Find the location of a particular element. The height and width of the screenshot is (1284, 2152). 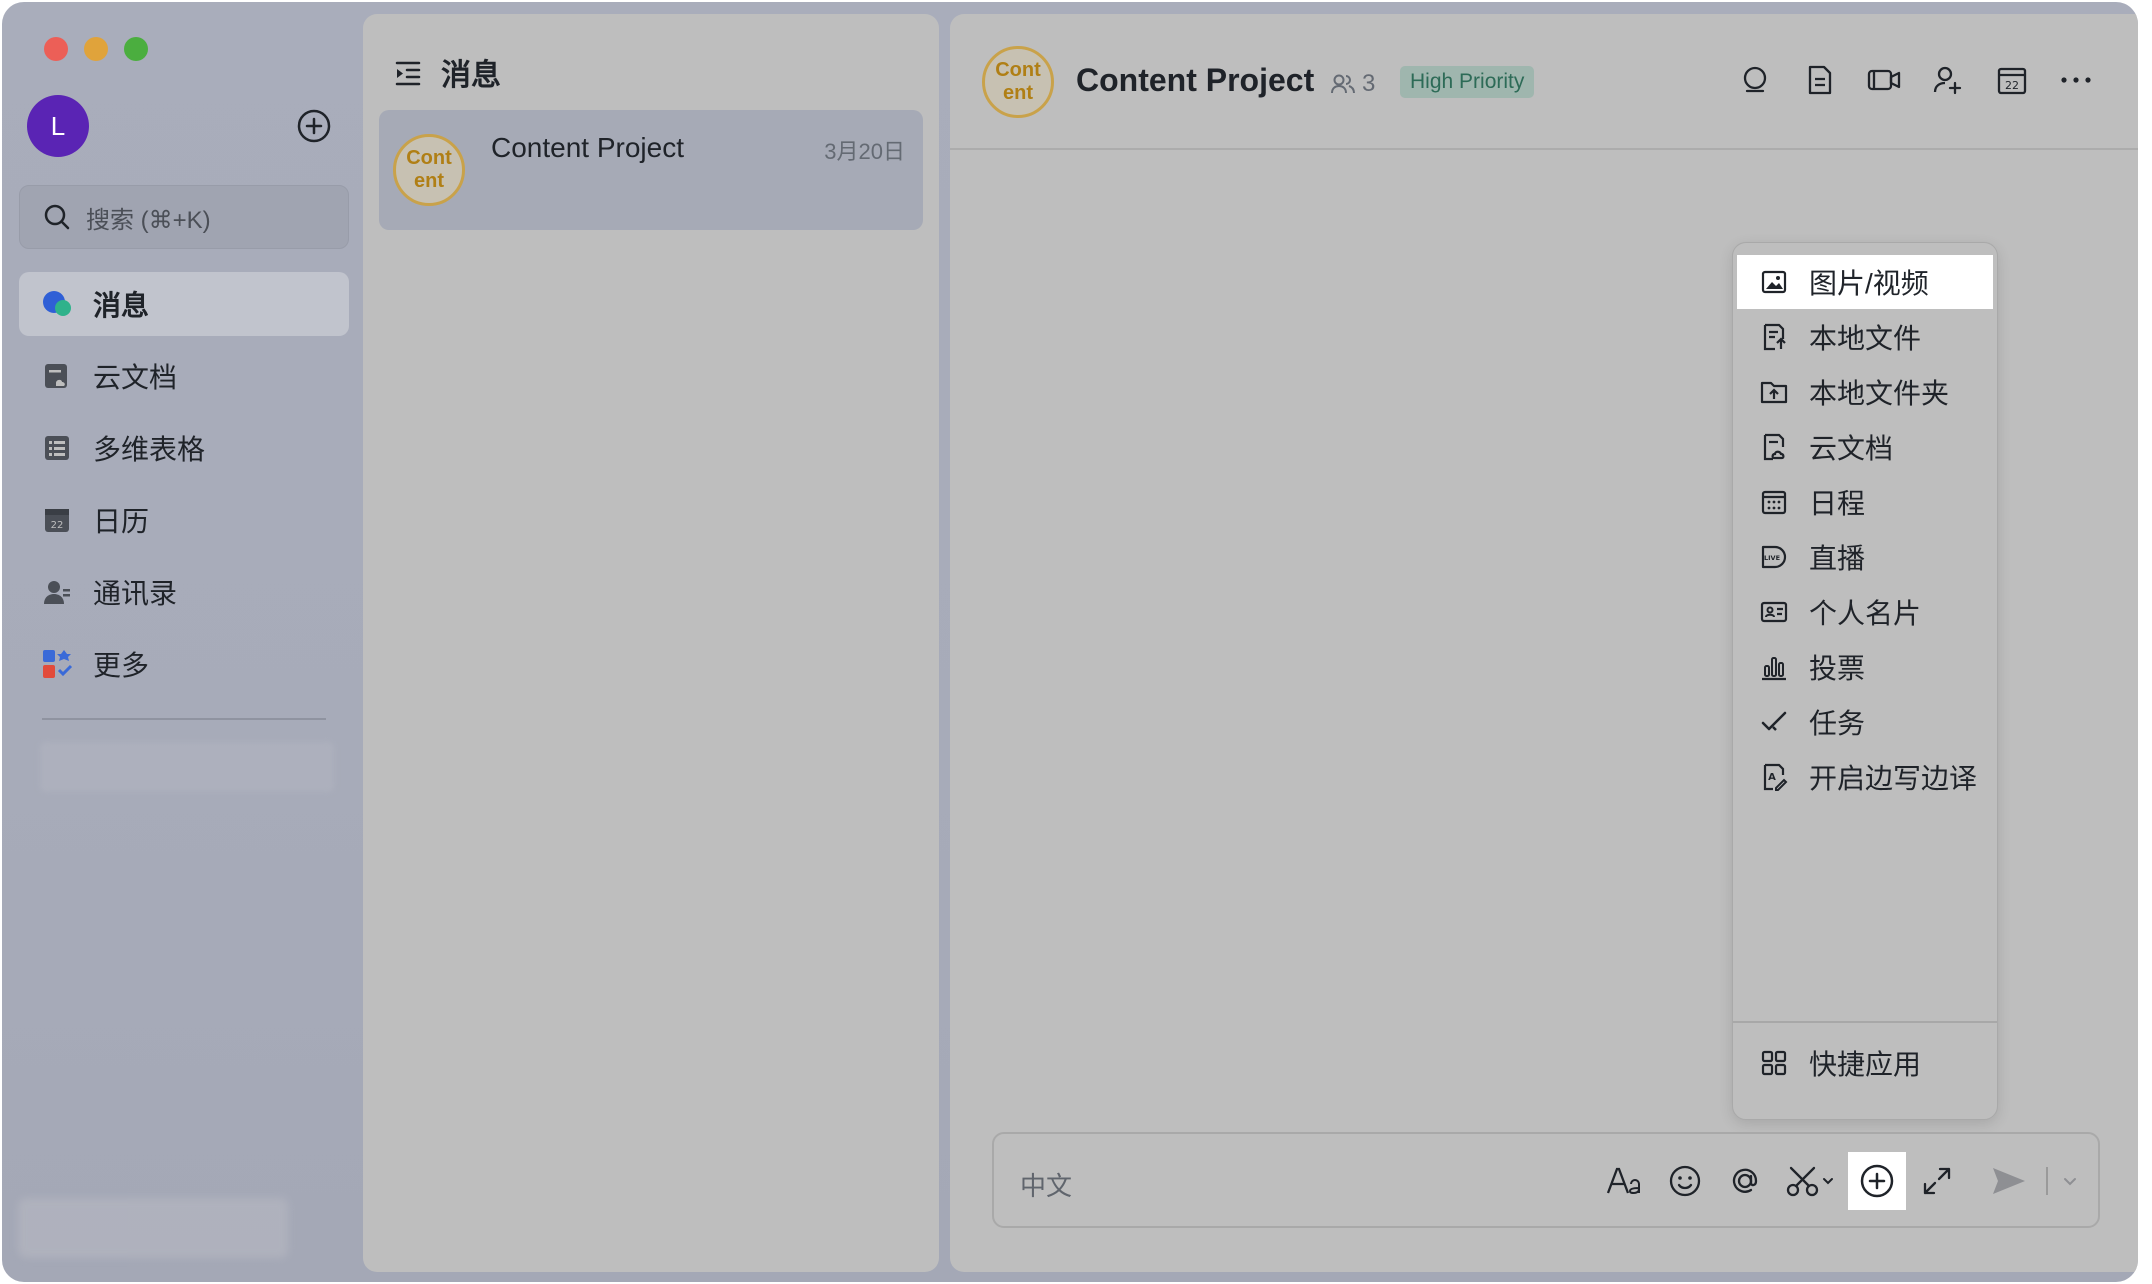

expand-icon is located at coordinates (1937, 1181).